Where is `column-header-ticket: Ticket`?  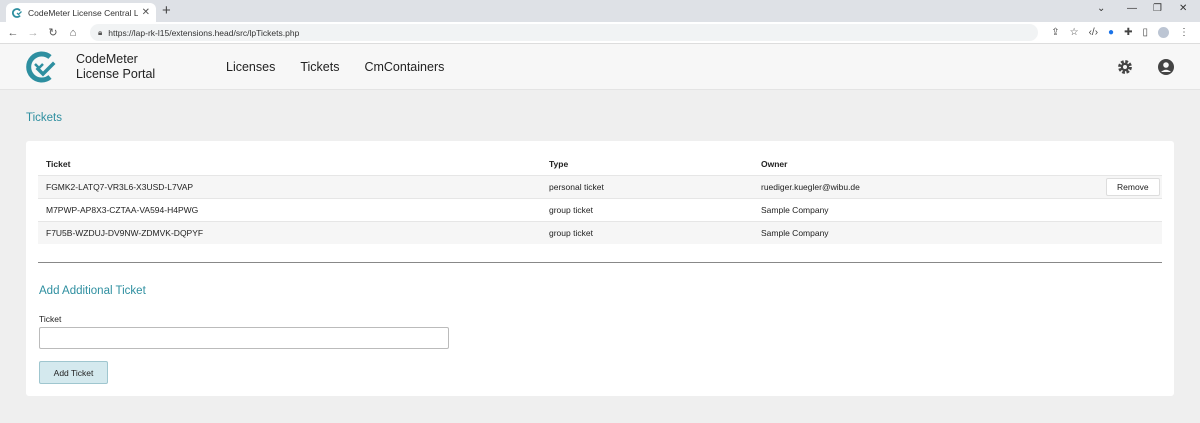 column-header-ticket: Ticket is located at coordinates (58, 163).